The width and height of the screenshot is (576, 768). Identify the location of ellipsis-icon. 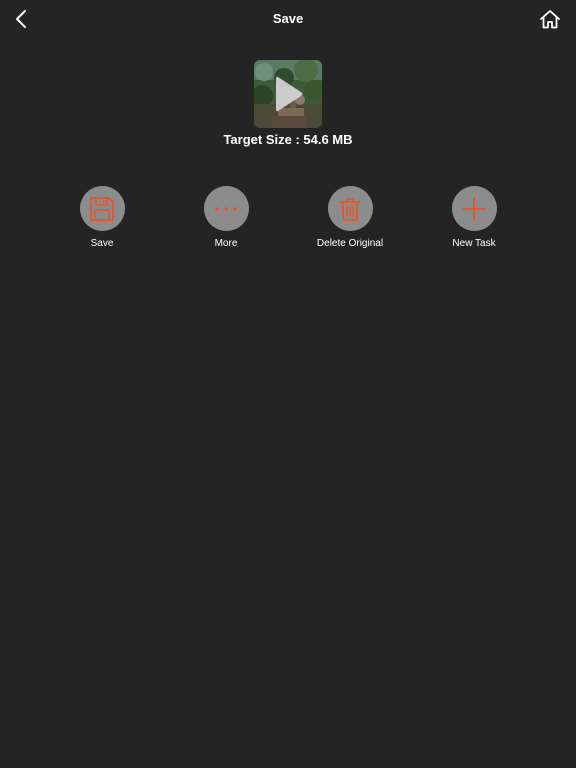
(226, 208).